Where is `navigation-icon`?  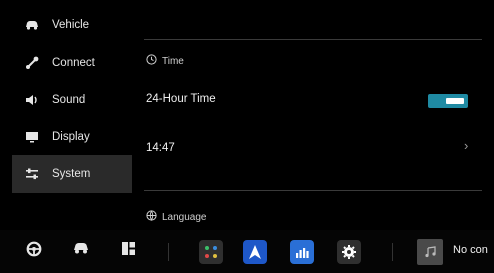
navigation-icon is located at coordinates (255, 252).